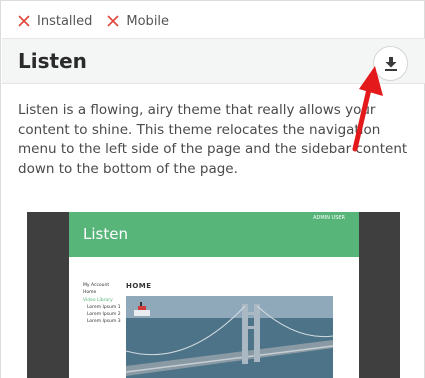  I want to click on preview-page-heading: HOME, so click(139, 286).